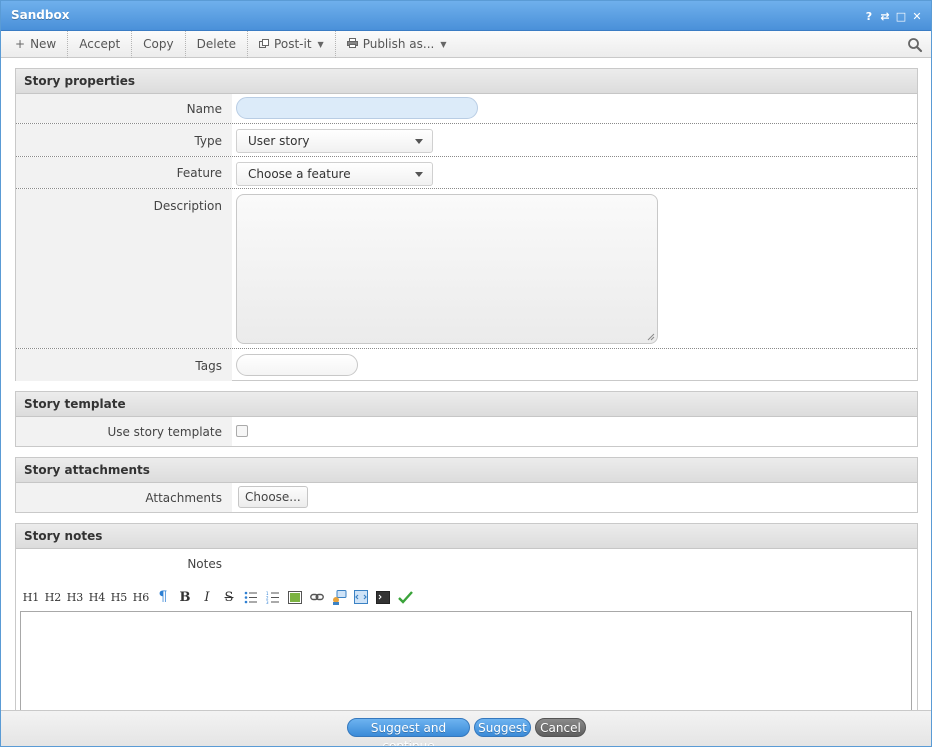 The height and width of the screenshot is (747, 932). I want to click on postit-button: Post-it ▼, so click(292, 44).